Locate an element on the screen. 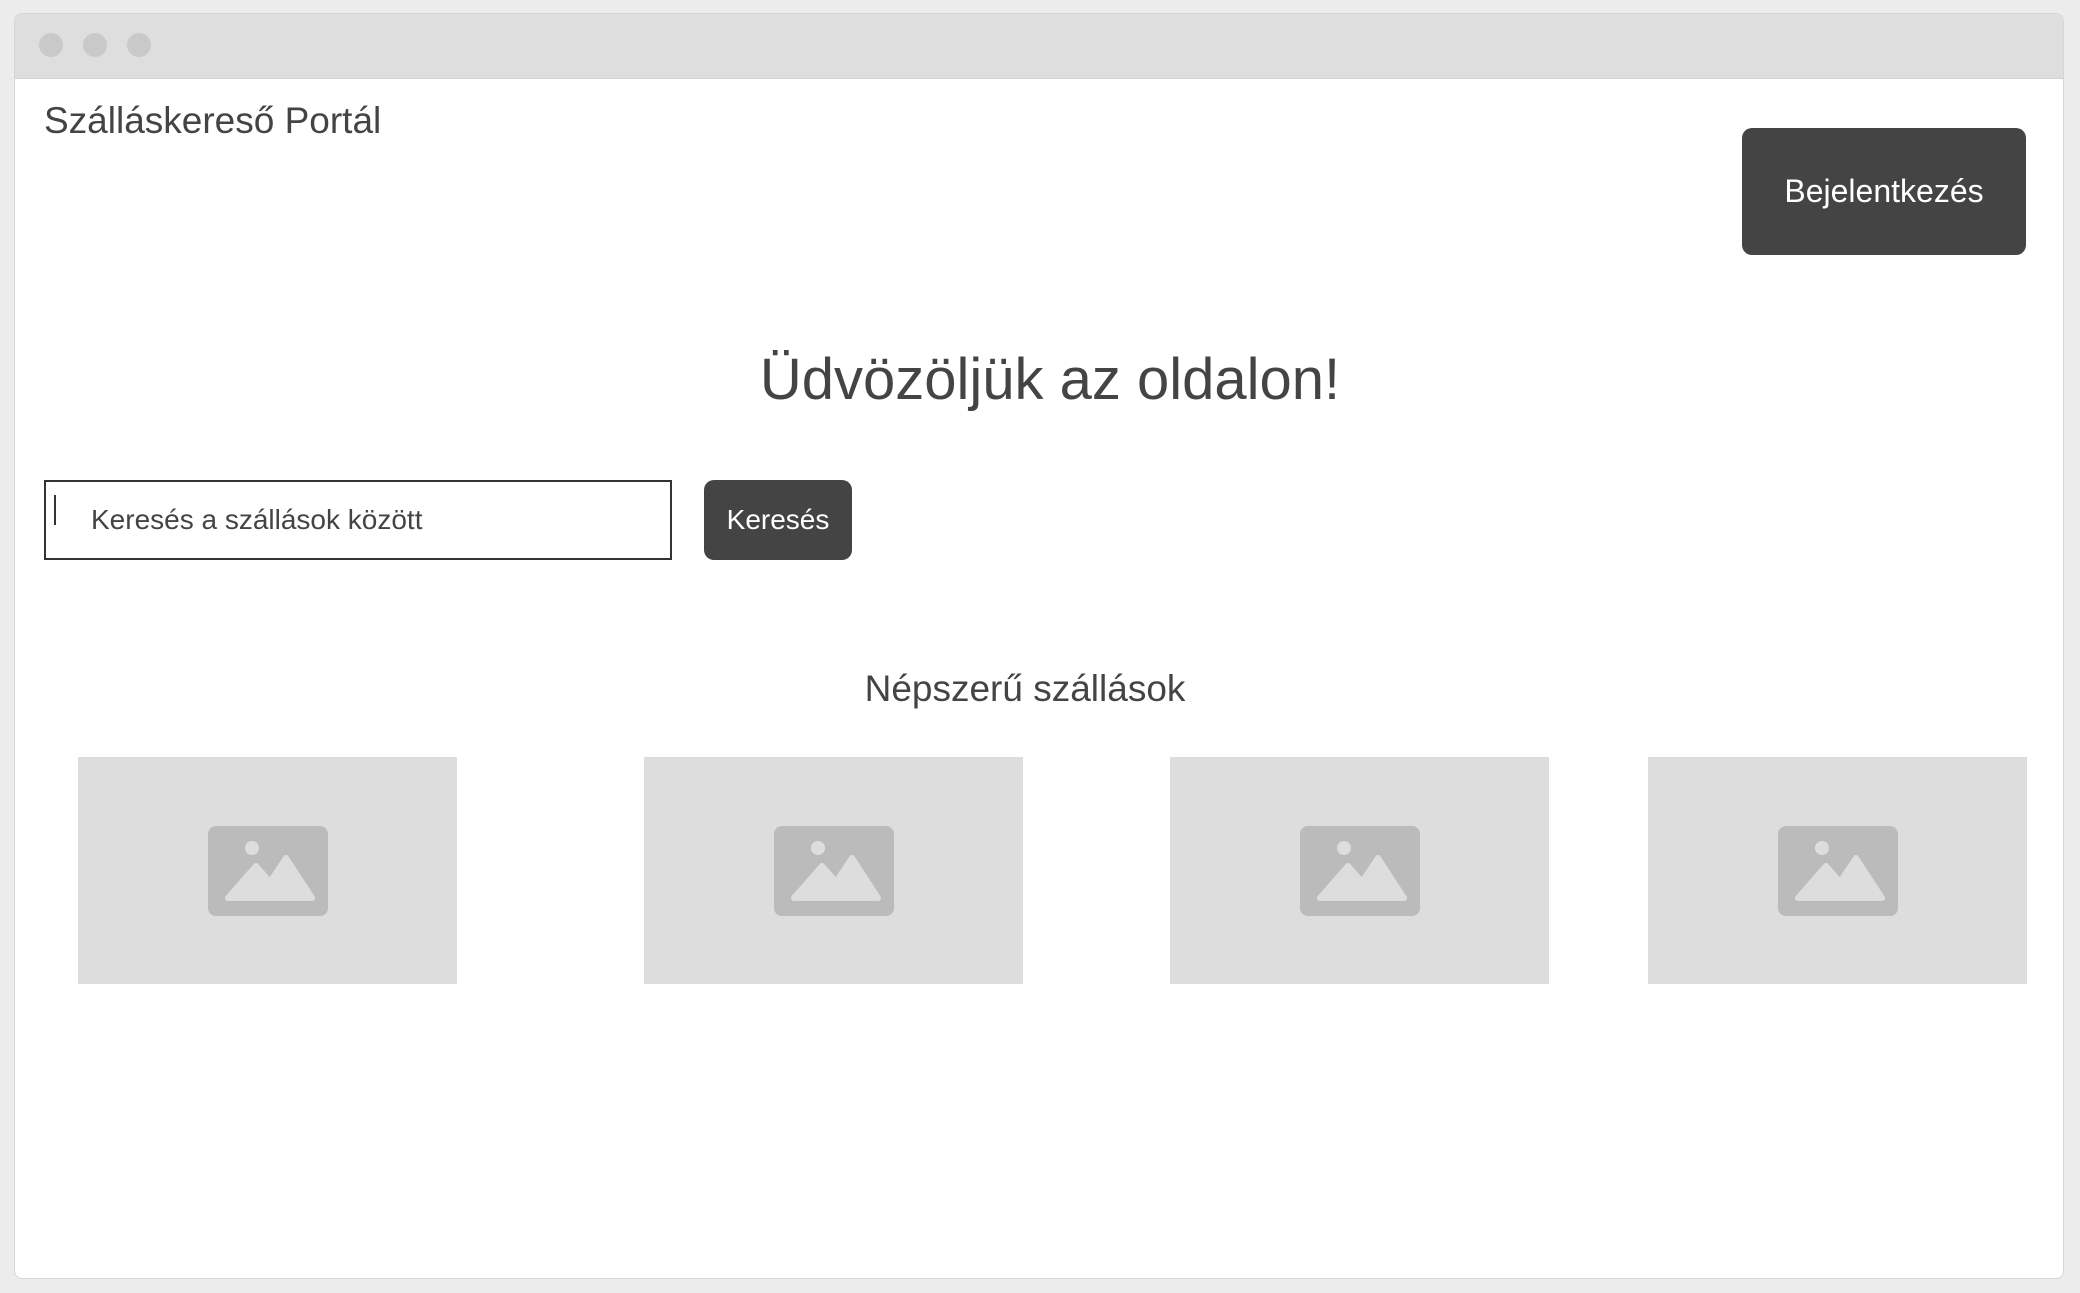 The width and height of the screenshot is (2080, 1293). search-input: Keresés a szállások között is located at coordinates (358, 520).